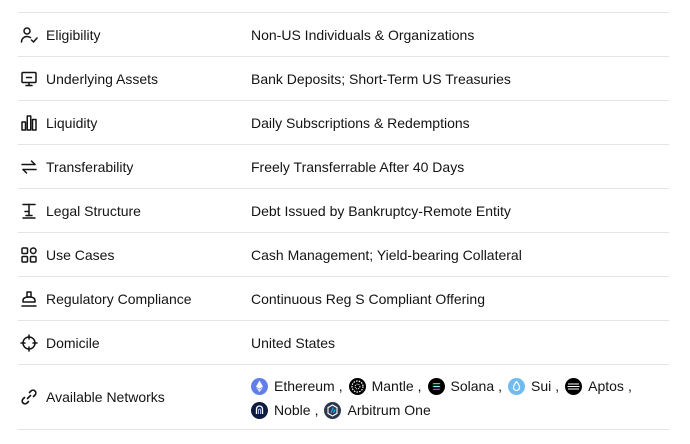 Image resolution: width=690 pixels, height=444 pixels. Describe the element at coordinates (73, 343) in the screenshot. I see `row-label: Domicile` at that location.